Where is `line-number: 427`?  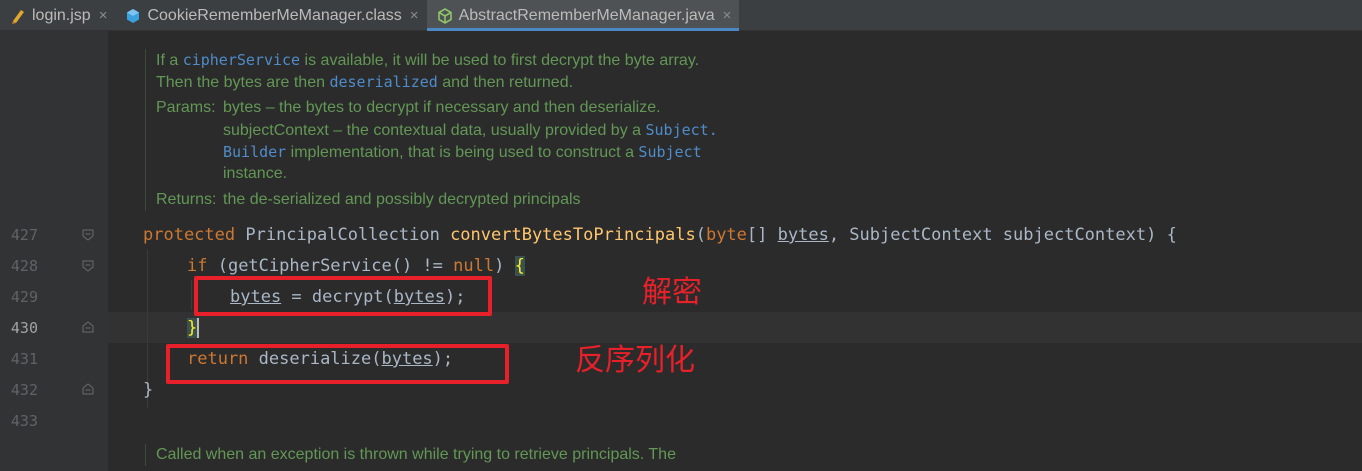
line-number: 427 is located at coordinates (24, 235).